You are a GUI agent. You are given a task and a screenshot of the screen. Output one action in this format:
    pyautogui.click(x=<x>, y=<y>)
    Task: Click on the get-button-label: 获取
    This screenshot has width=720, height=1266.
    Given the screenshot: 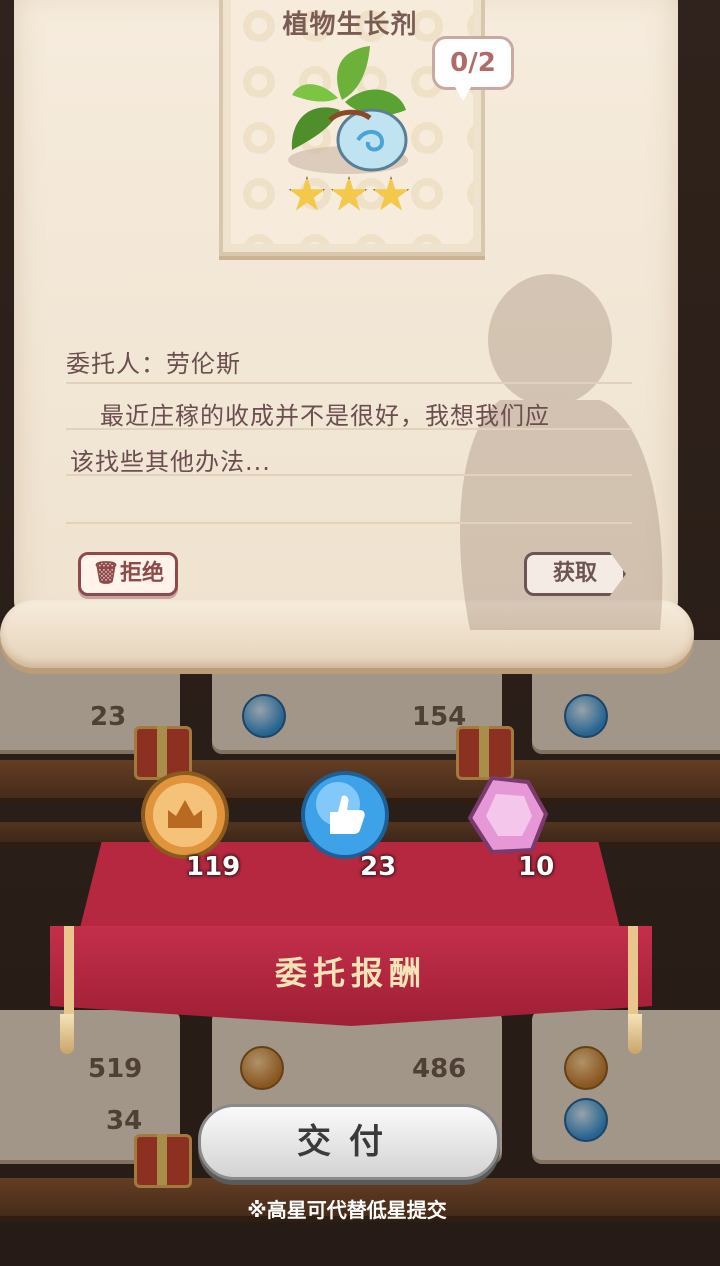 What is the action you would take?
    pyautogui.click(x=574, y=573)
    